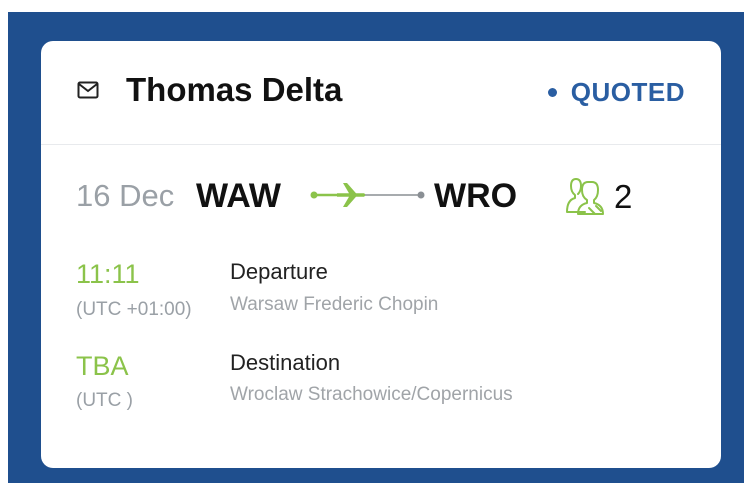 The height and width of the screenshot is (483, 748). Describe the element at coordinates (627, 92) in the screenshot. I see `status-label: QUOTED` at that location.